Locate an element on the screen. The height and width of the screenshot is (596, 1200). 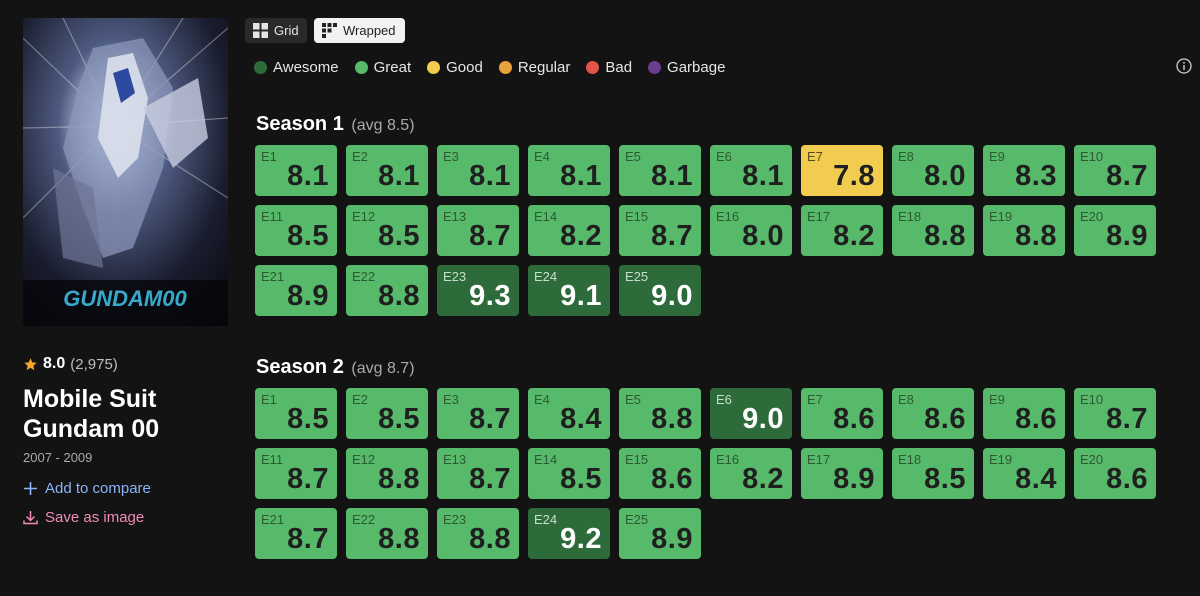
episode-tile: E23 8.8 is located at coordinates (478, 533).